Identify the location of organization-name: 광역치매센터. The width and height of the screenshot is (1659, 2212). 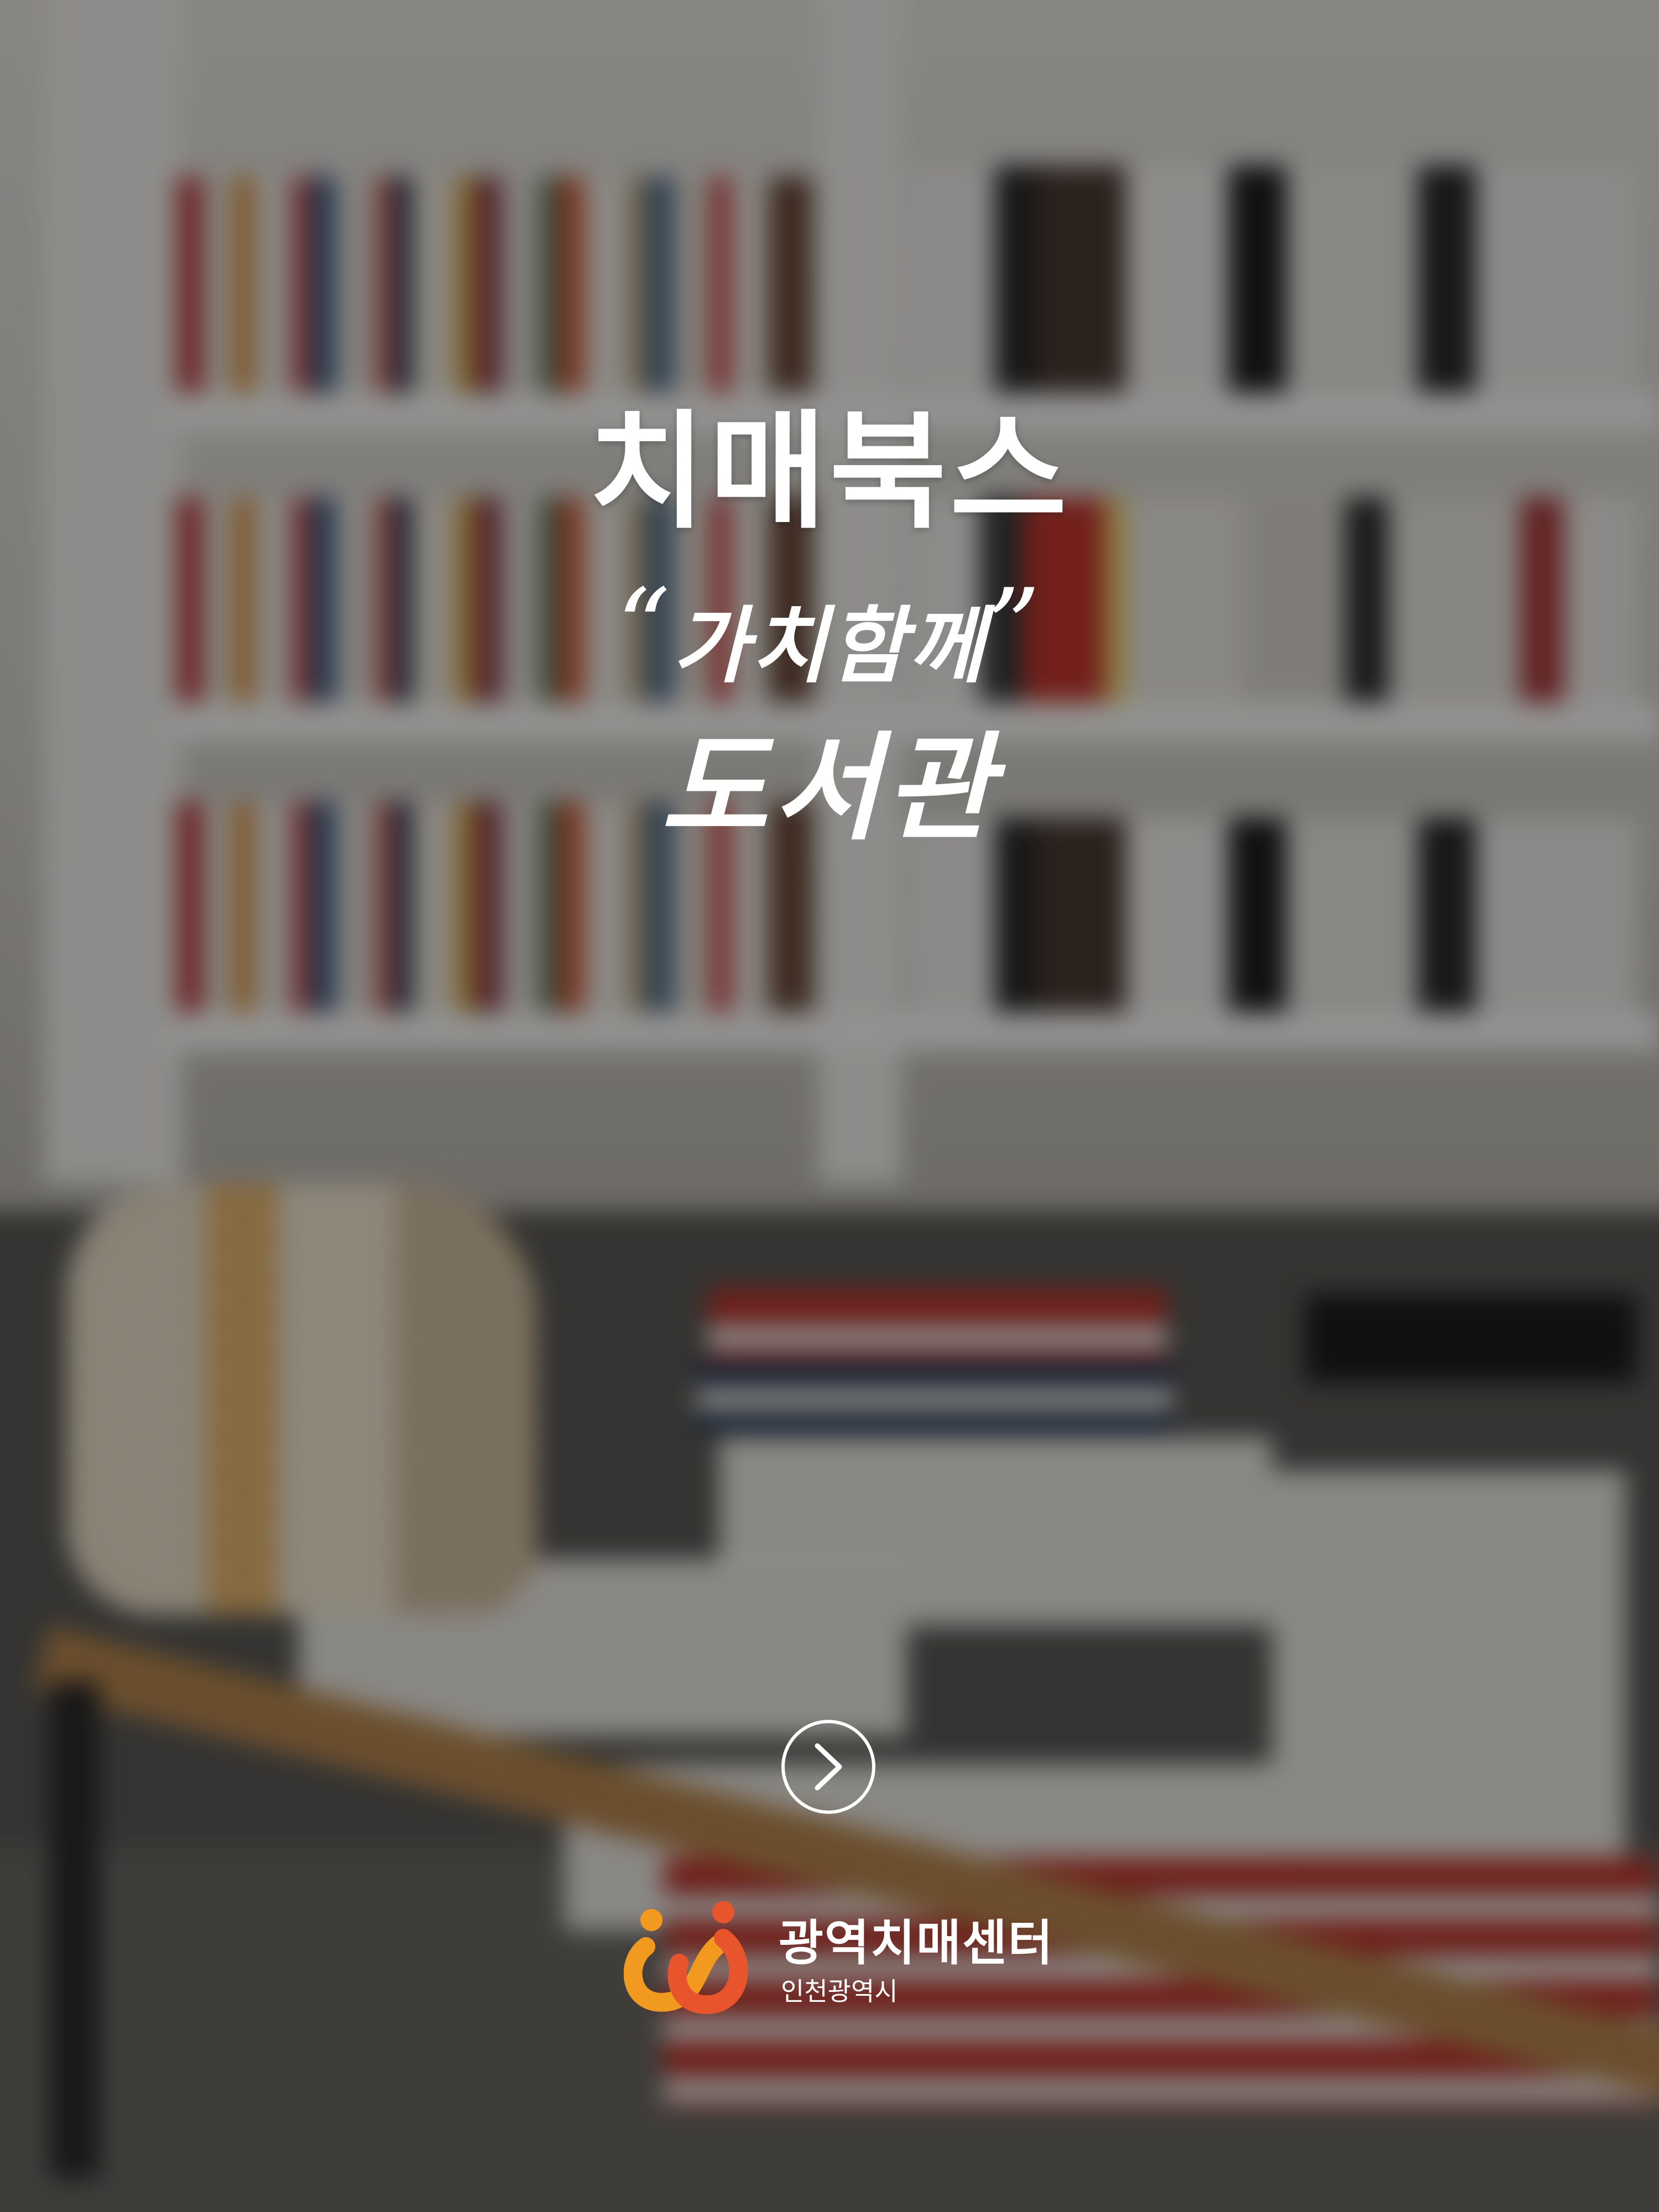
(917, 1943).